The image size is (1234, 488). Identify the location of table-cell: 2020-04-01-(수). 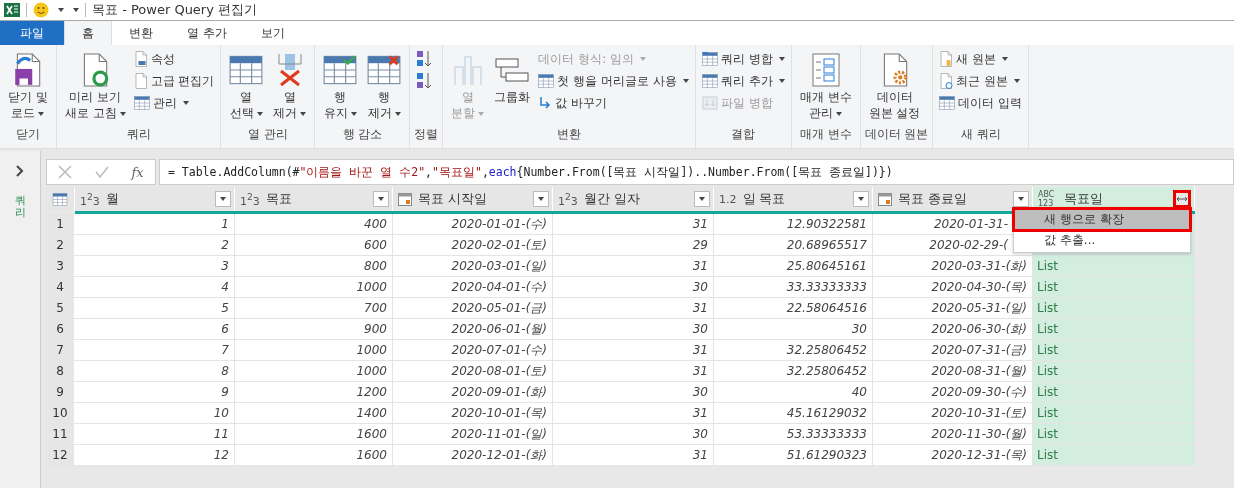
(473, 287).